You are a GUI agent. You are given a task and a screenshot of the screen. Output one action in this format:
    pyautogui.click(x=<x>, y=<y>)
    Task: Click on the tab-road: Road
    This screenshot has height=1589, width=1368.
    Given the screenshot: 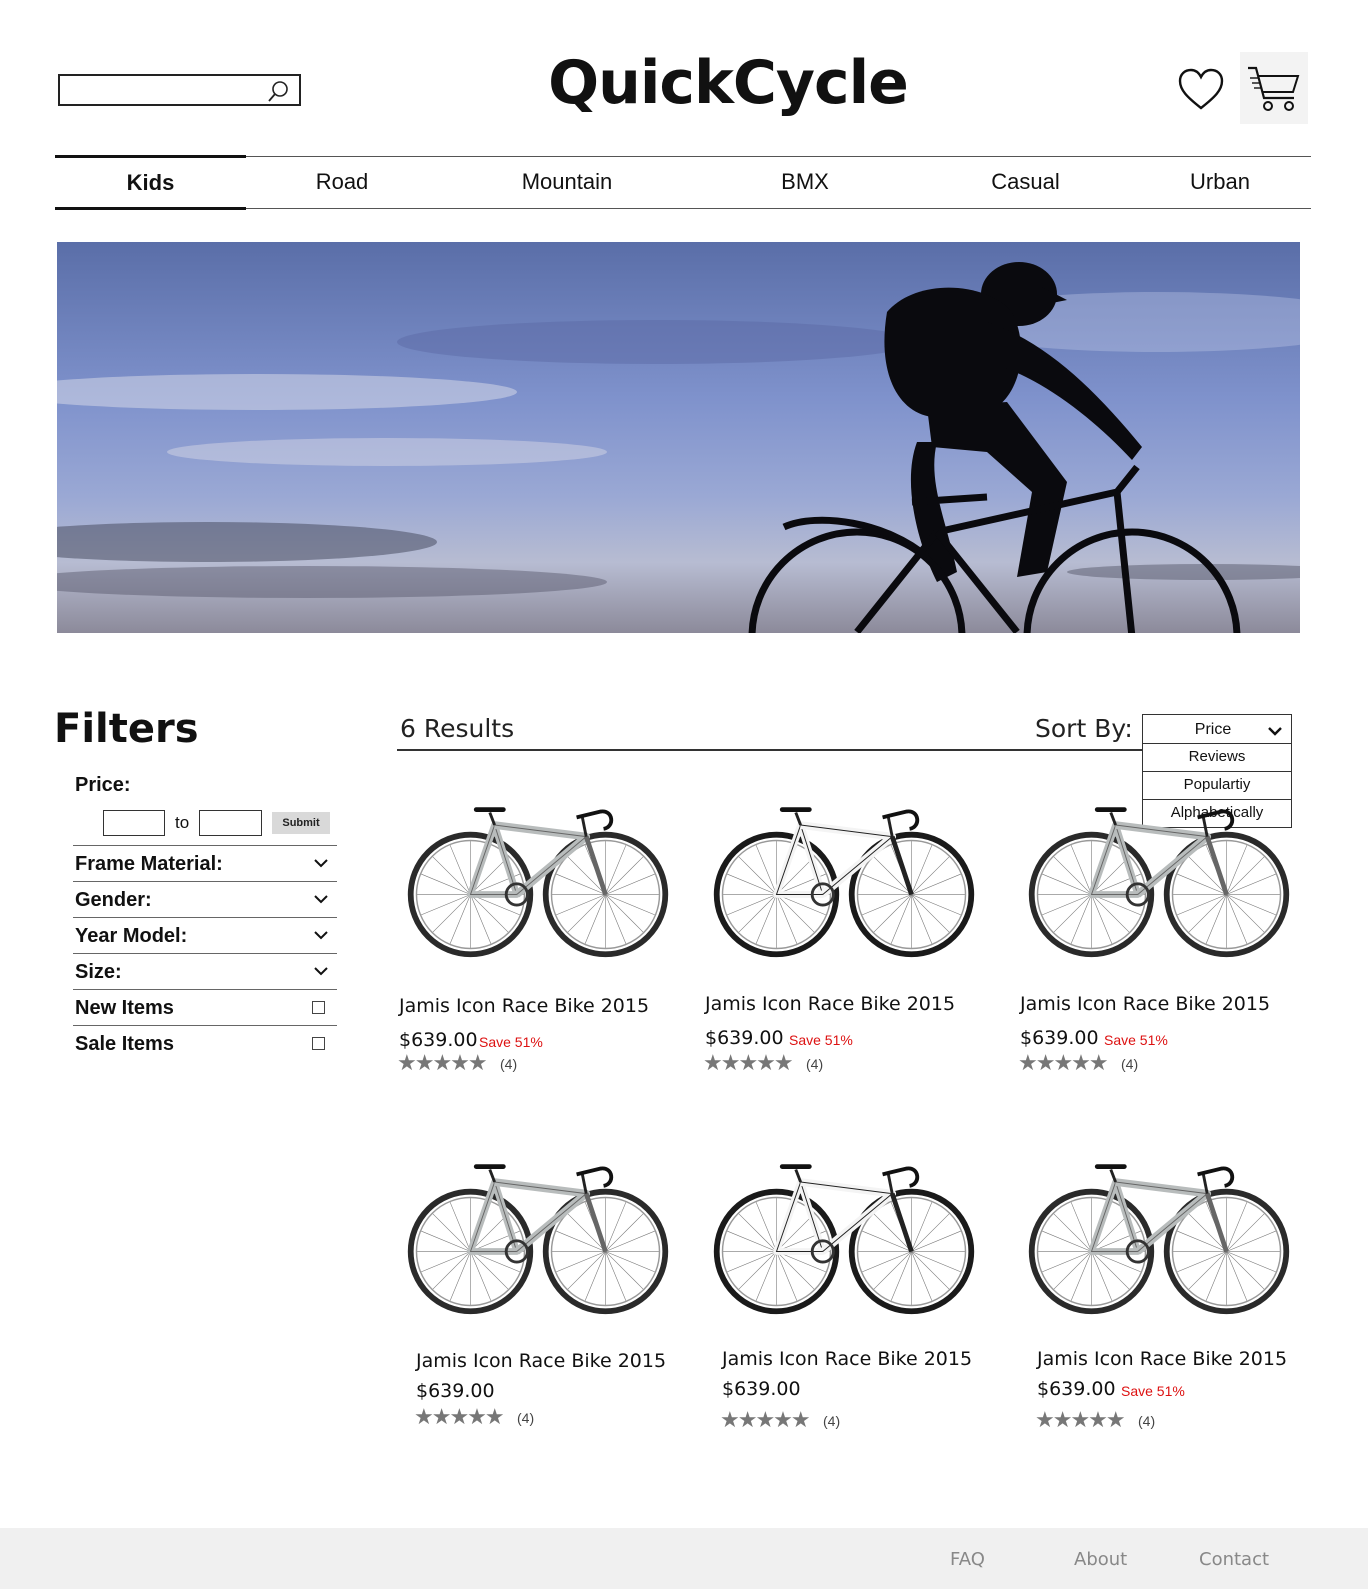 What is the action you would take?
    pyautogui.click(x=342, y=182)
    